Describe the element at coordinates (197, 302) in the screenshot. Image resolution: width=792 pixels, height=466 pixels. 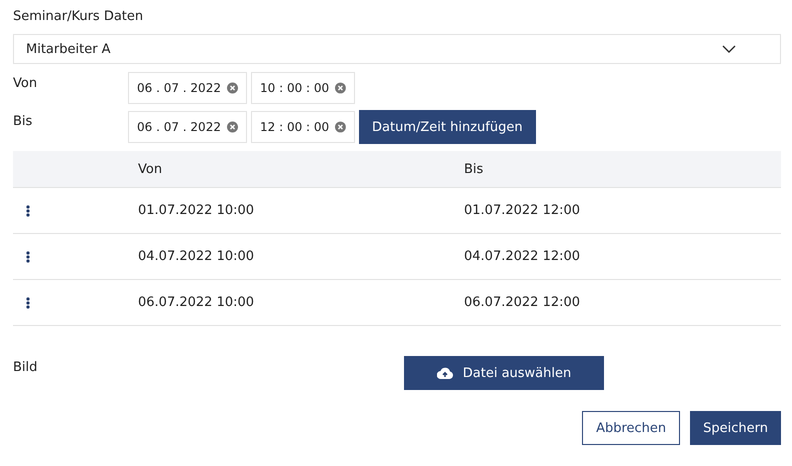
I see `table-cell-text: 06.07.2022 10:00` at that location.